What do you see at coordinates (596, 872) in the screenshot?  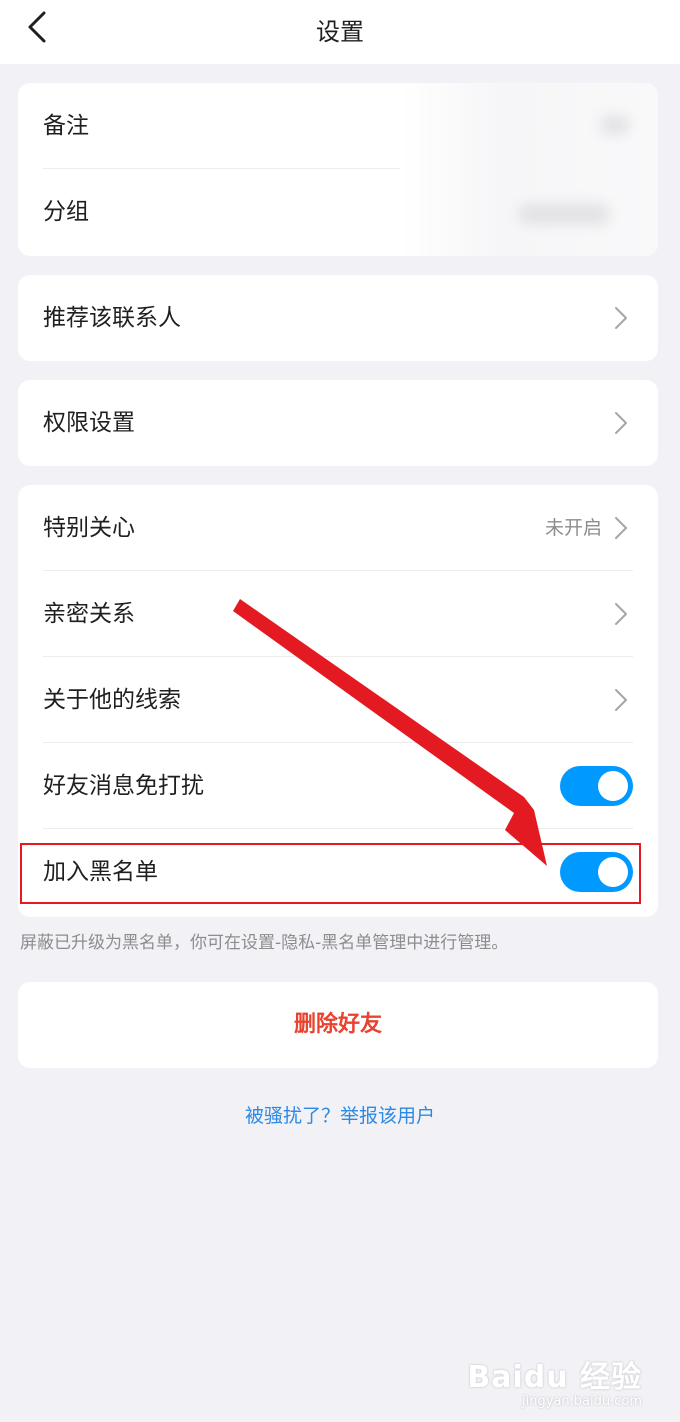 I see `blacklist-toggle` at bounding box center [596, 872].